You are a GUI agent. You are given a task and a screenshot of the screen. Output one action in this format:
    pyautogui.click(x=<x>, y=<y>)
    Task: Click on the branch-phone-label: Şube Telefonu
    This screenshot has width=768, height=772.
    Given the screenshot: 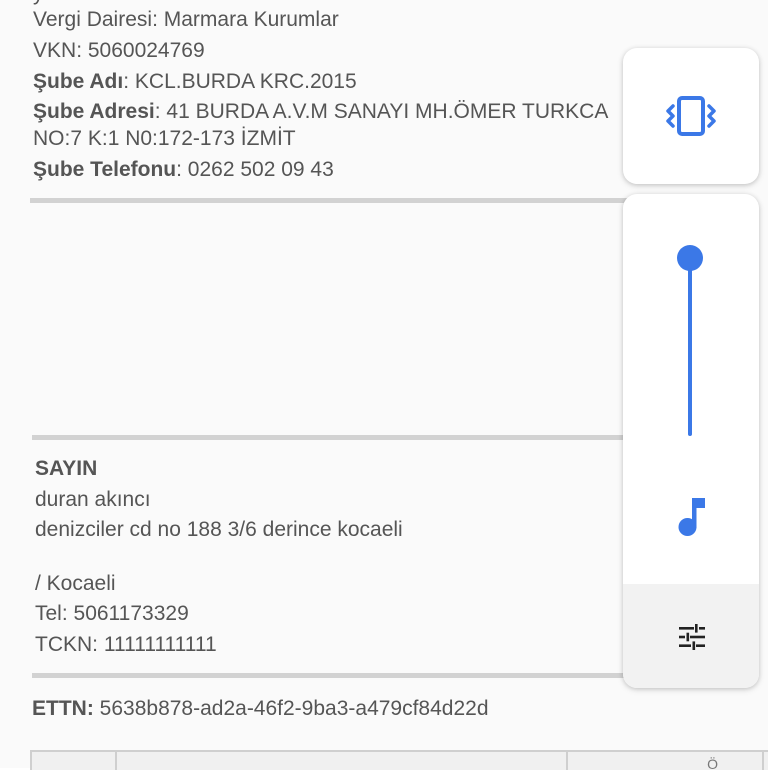 What is the action you would take?
    pyautogui.click(x=105, y=169)
    